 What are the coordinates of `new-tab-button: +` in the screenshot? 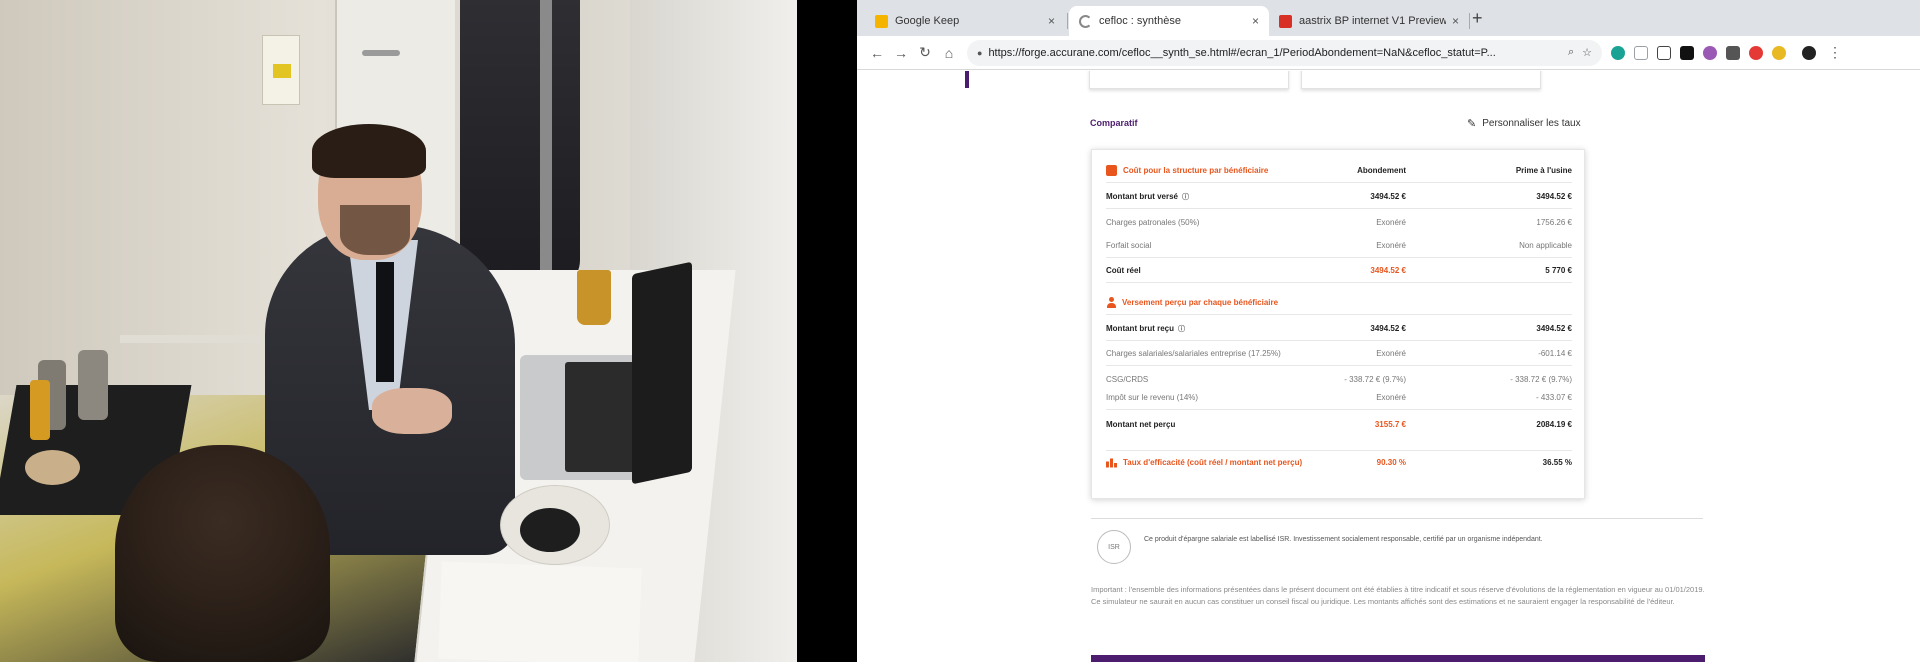 It's located at (1477, 18).